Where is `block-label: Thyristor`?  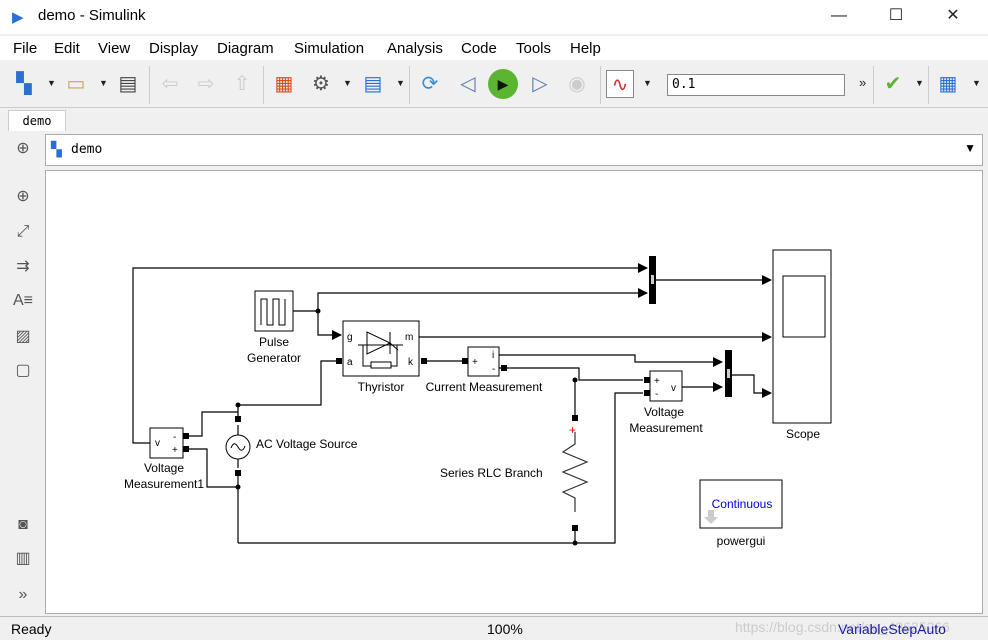
block-label: Thyristor is located at coordinates (381, 387).